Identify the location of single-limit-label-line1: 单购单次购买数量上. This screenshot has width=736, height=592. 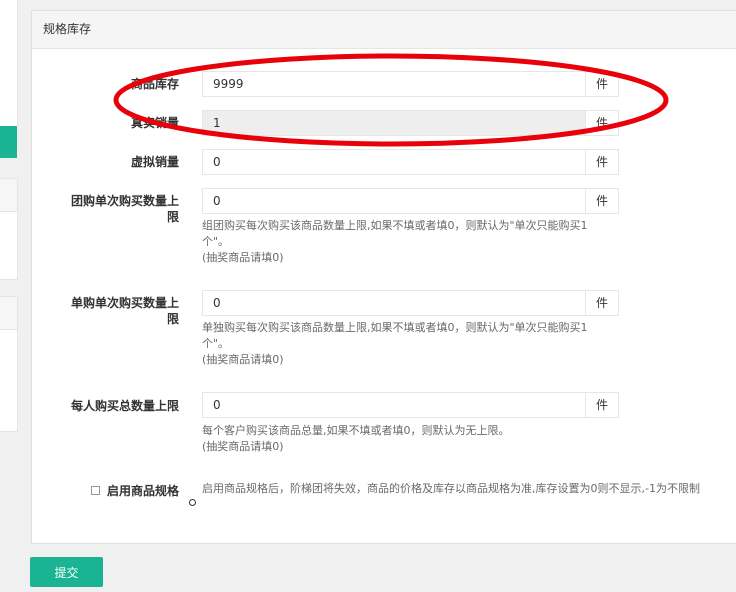
(124, 303).